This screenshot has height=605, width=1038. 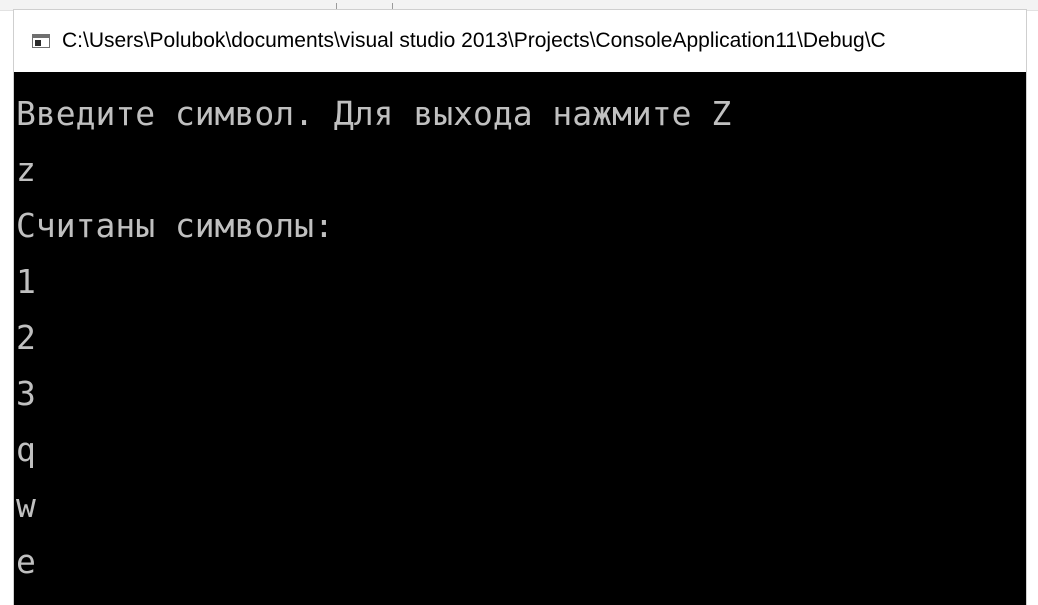 I want to click on console-line-header: Считаны символы:, so click(x=175, y=225).